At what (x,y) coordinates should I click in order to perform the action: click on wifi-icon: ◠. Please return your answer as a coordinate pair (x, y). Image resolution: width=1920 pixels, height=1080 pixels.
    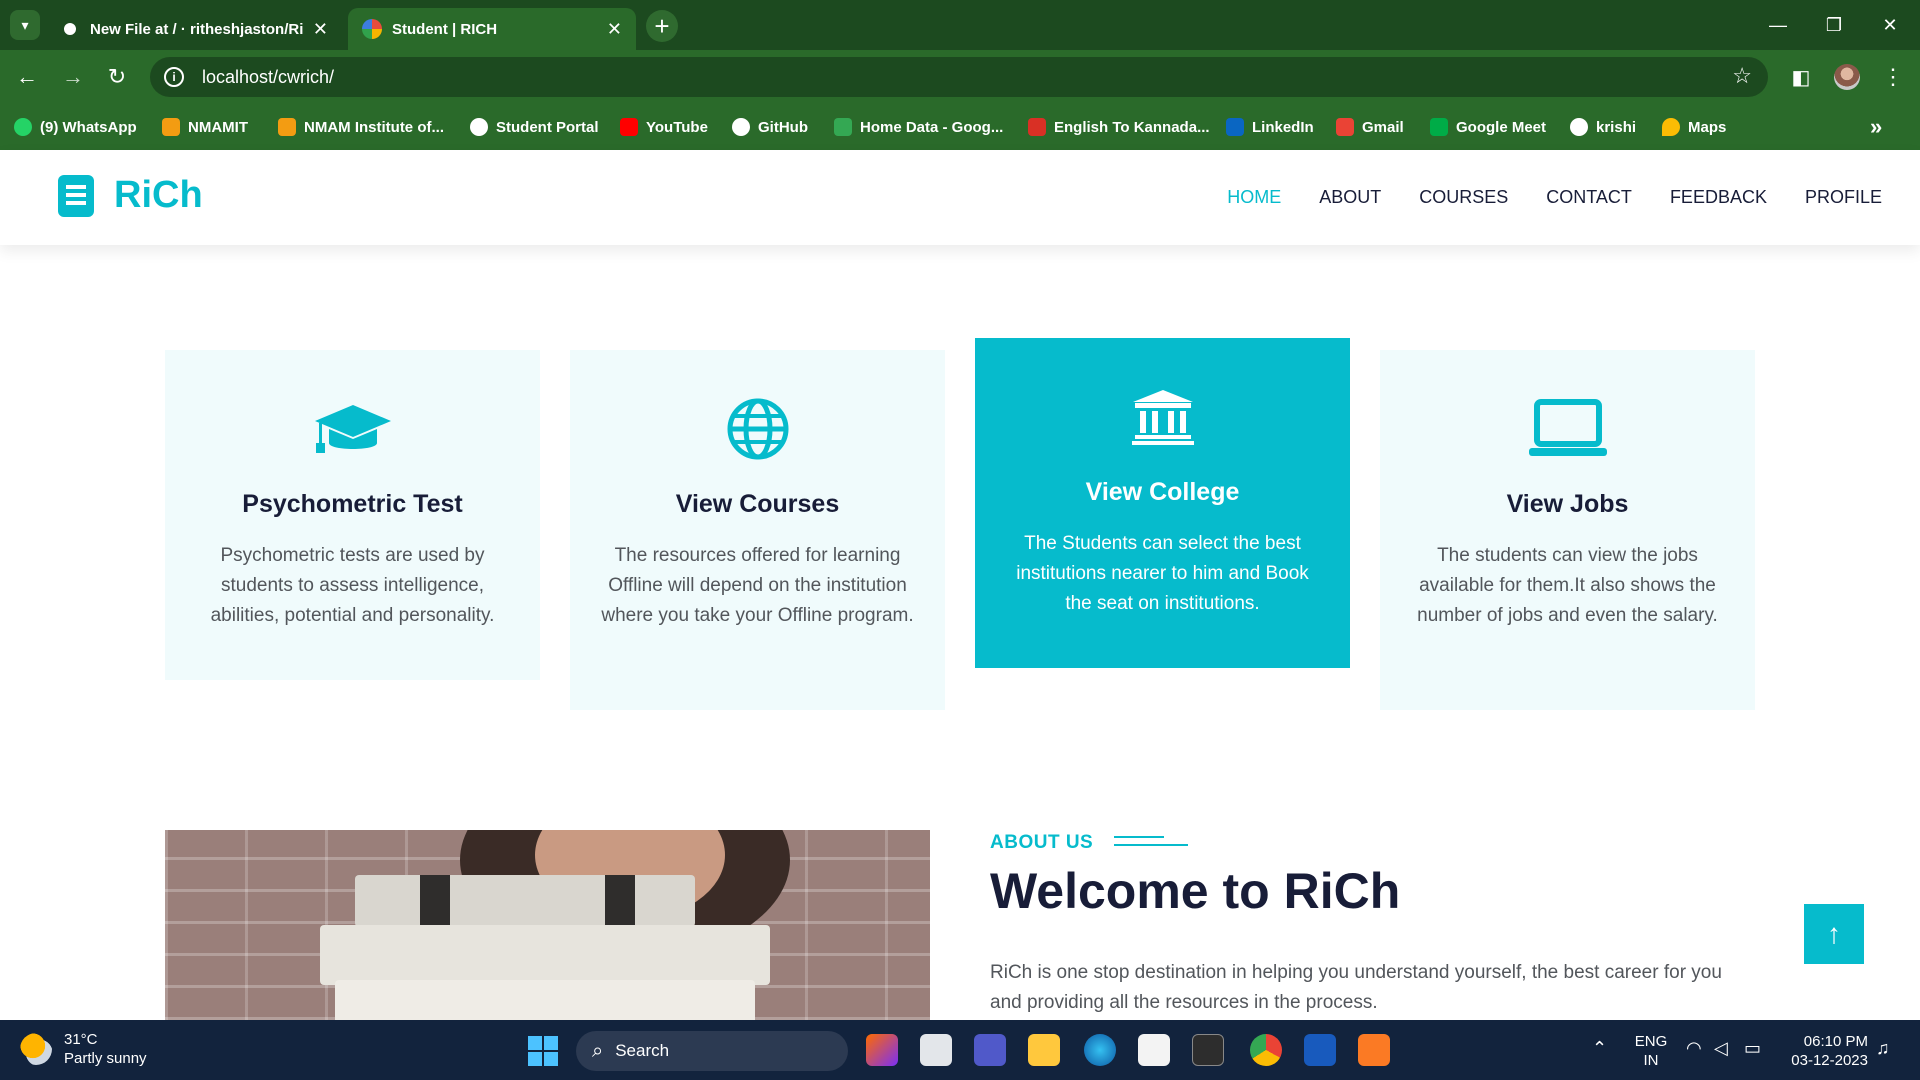
    Looking at the image, I should click on (1694, 1048).